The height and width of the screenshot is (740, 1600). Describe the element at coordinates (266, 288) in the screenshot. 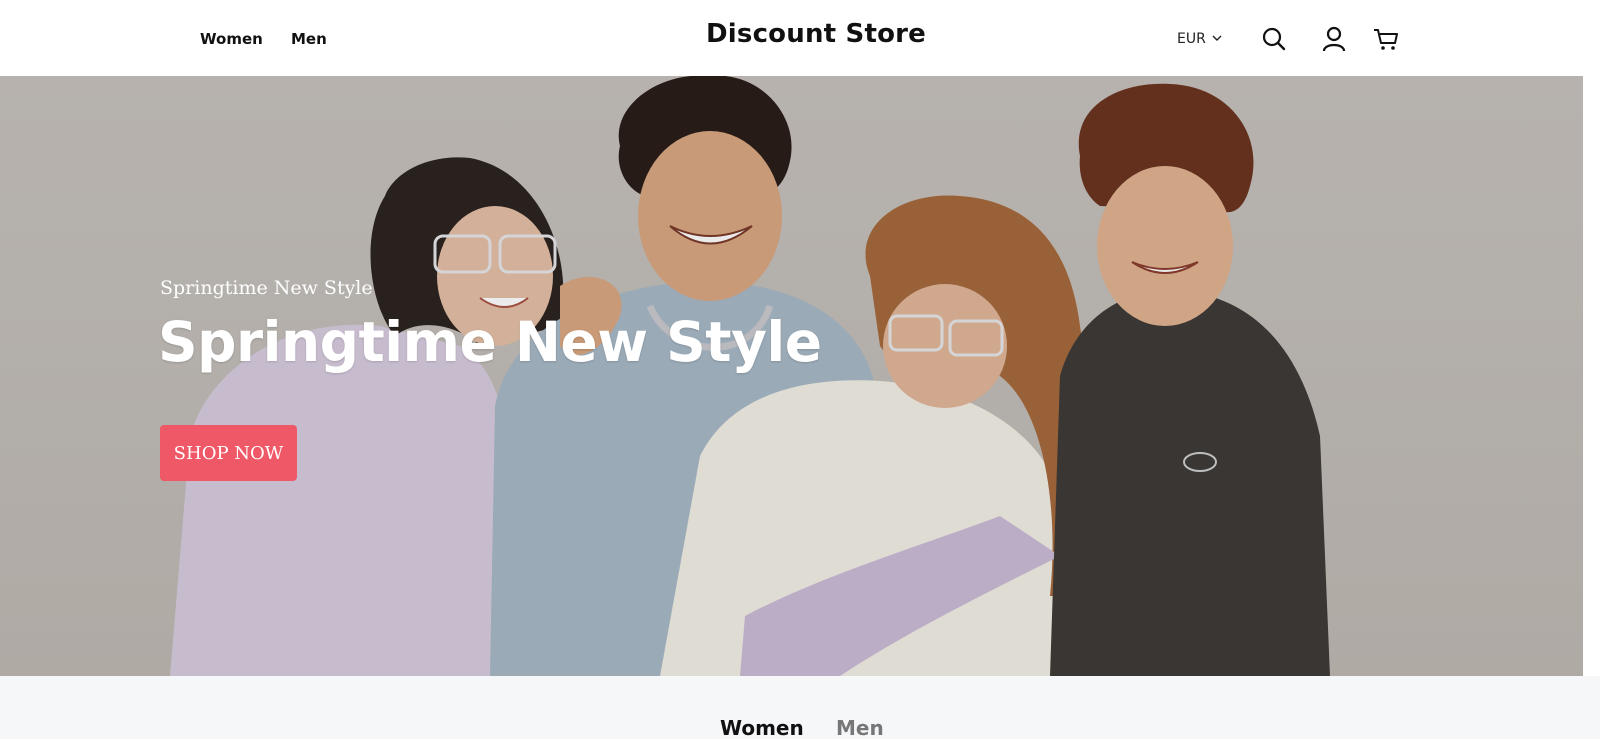

I see `hero-subtitle: Springtime New Style` at that location.